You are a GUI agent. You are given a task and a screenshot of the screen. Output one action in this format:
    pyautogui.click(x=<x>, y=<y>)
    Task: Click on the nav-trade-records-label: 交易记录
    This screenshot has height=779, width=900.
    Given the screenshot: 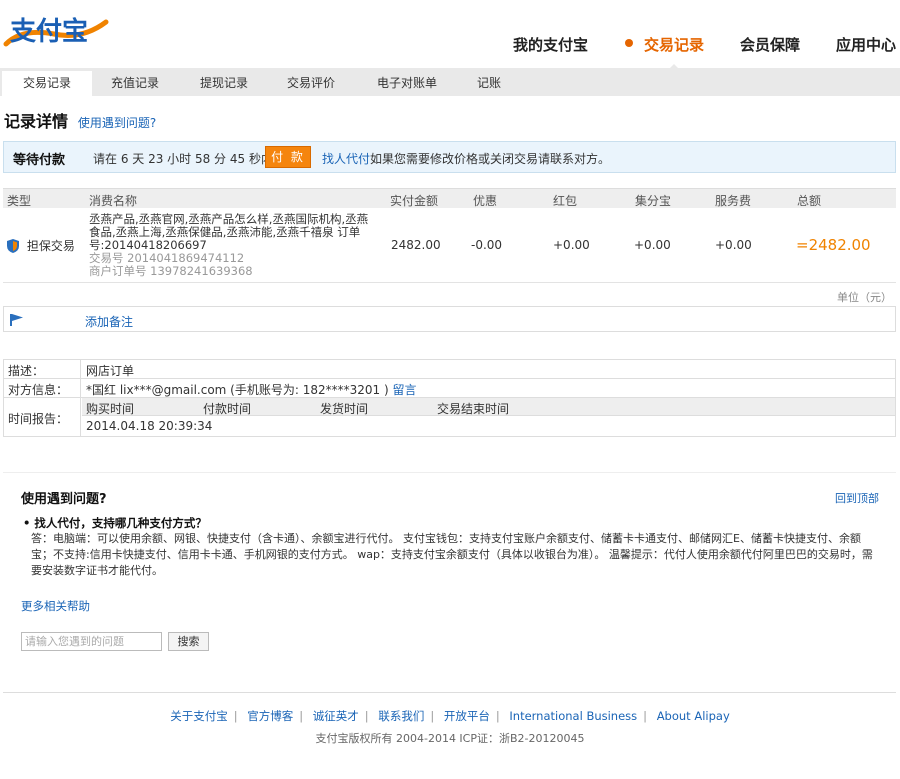 What is the action you would take?
    pyautogui.click(x=673, y=45)
    